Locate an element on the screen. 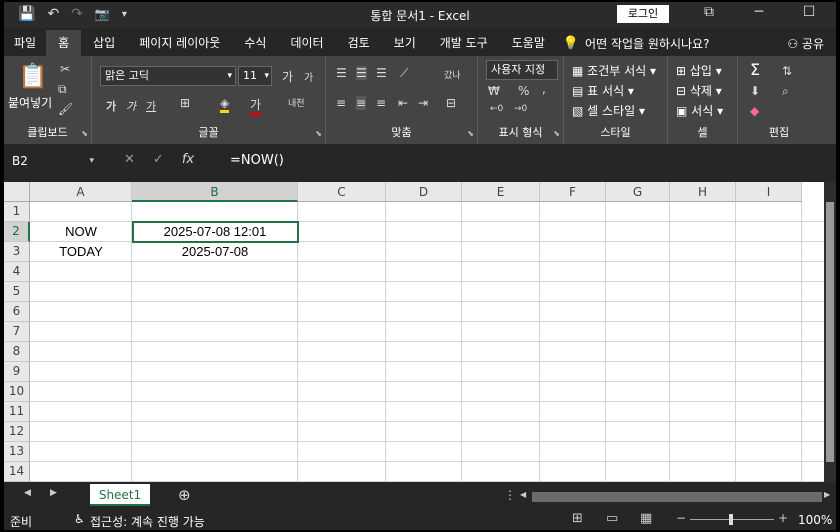 This screenshot has height=532, width=840. row-header-13: 13 is located at coordinates (17, 452).